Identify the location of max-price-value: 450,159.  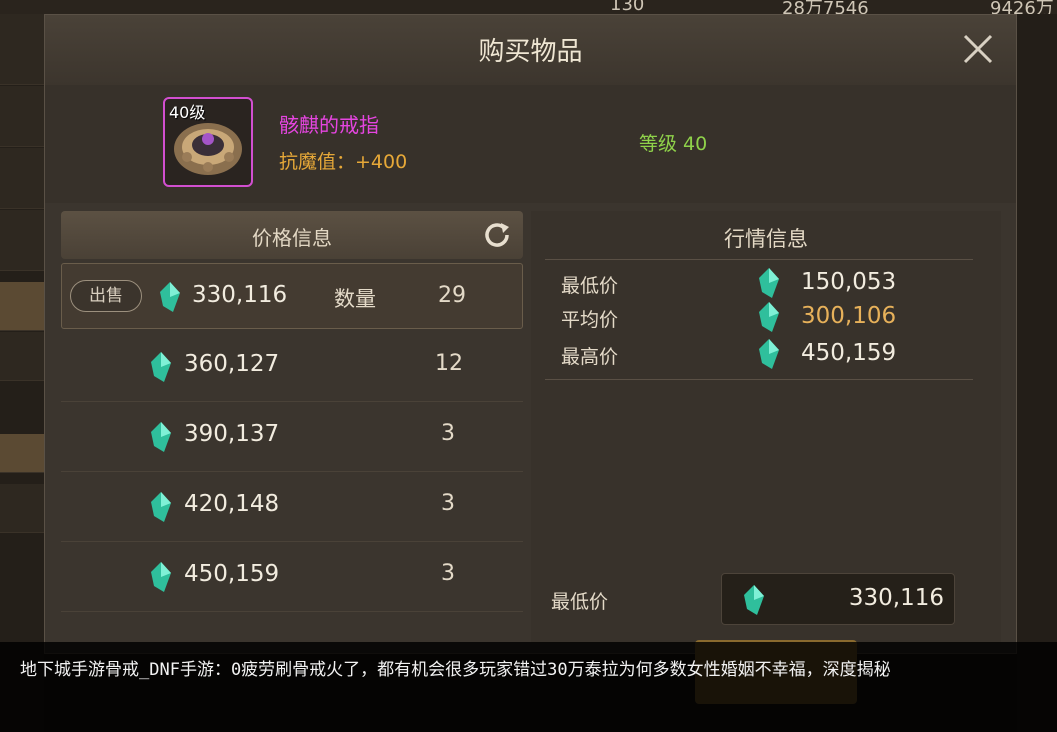
(849, 353).